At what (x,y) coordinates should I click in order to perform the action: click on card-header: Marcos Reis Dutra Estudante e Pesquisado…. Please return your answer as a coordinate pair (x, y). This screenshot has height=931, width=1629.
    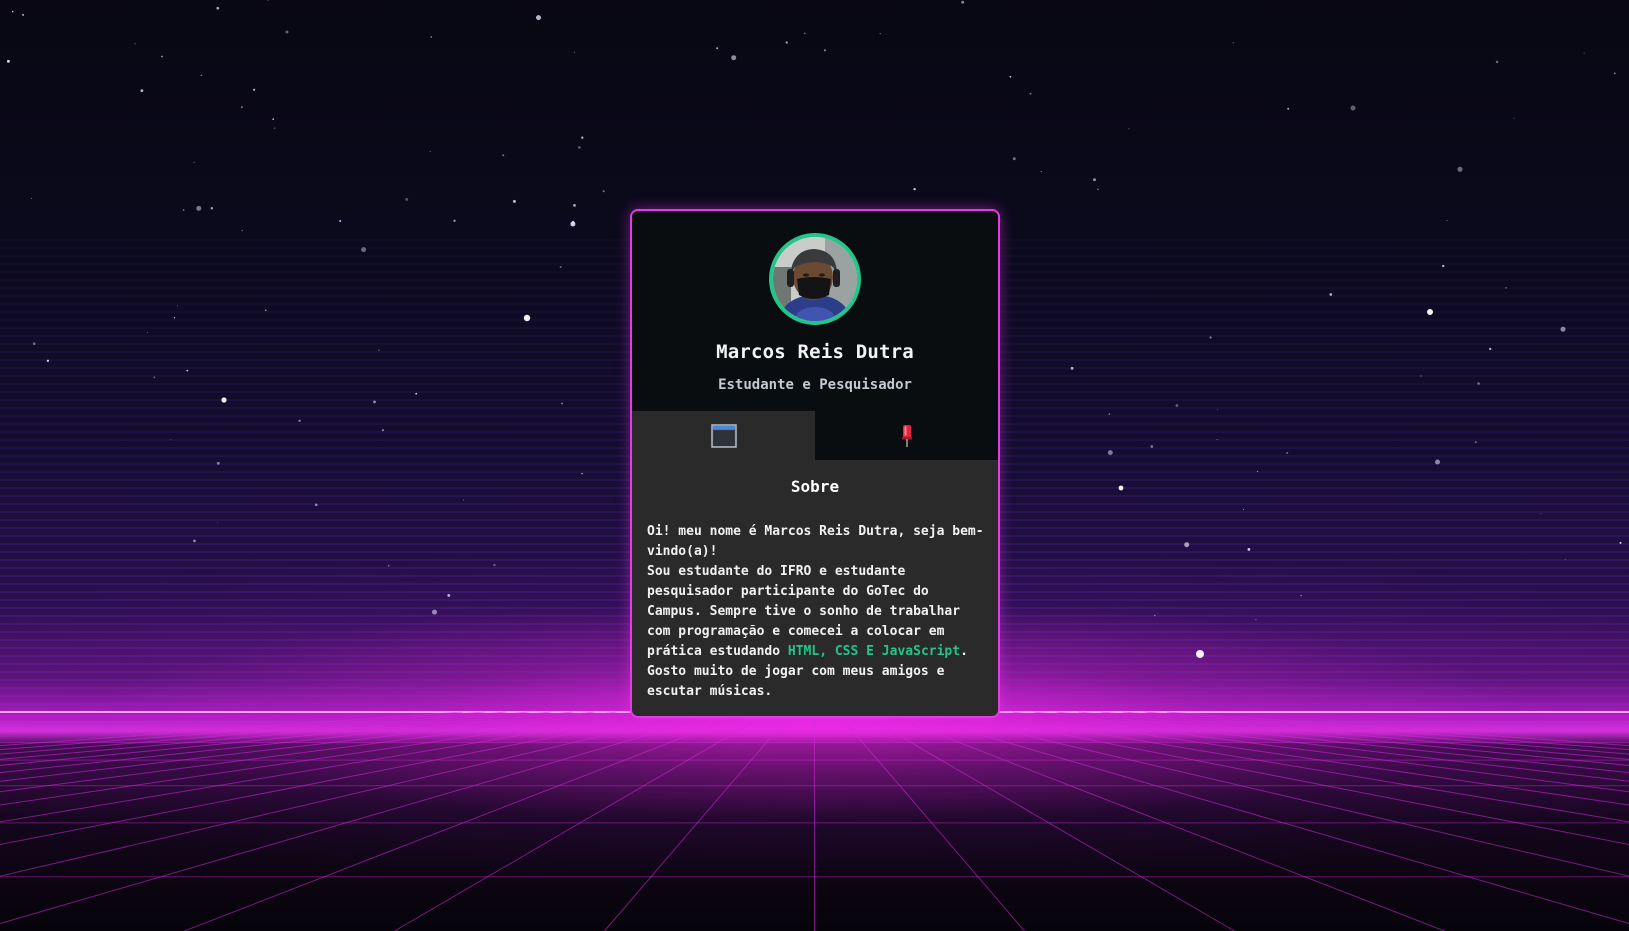
    Looking at the image, I should click on (815, 311).